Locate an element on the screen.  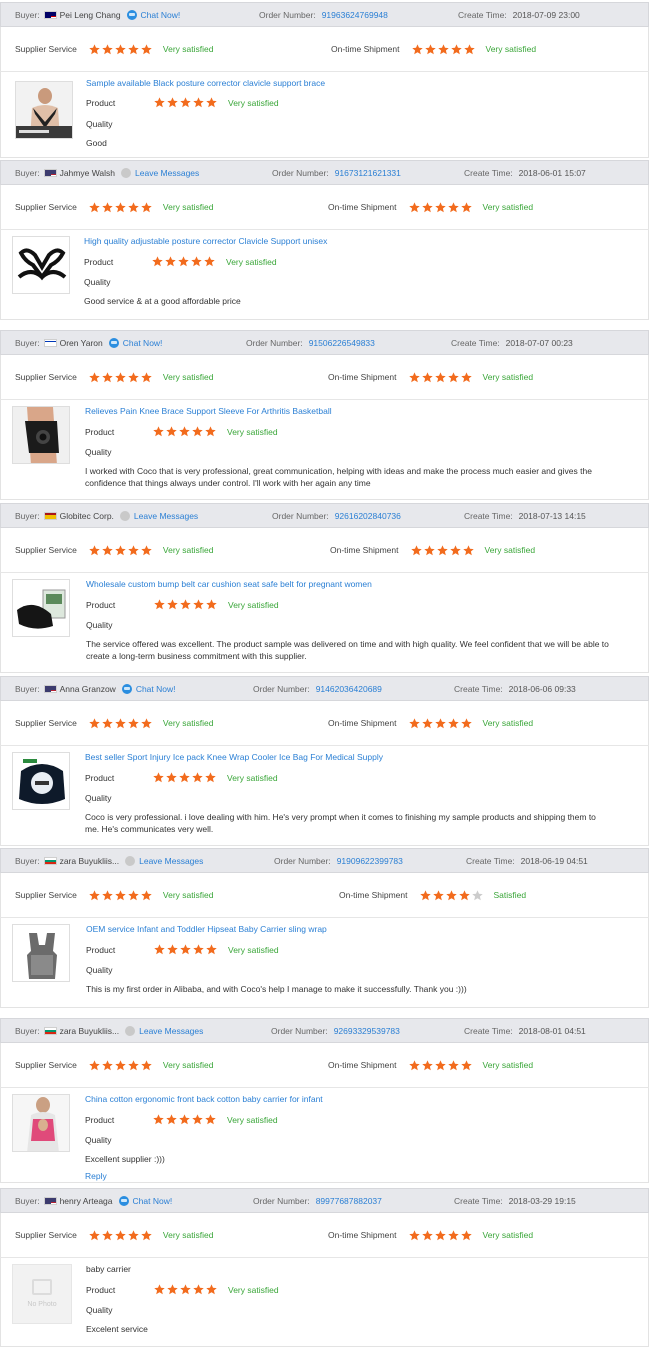
no-photo-label: No Photo is located at coordinates (42, 1304).